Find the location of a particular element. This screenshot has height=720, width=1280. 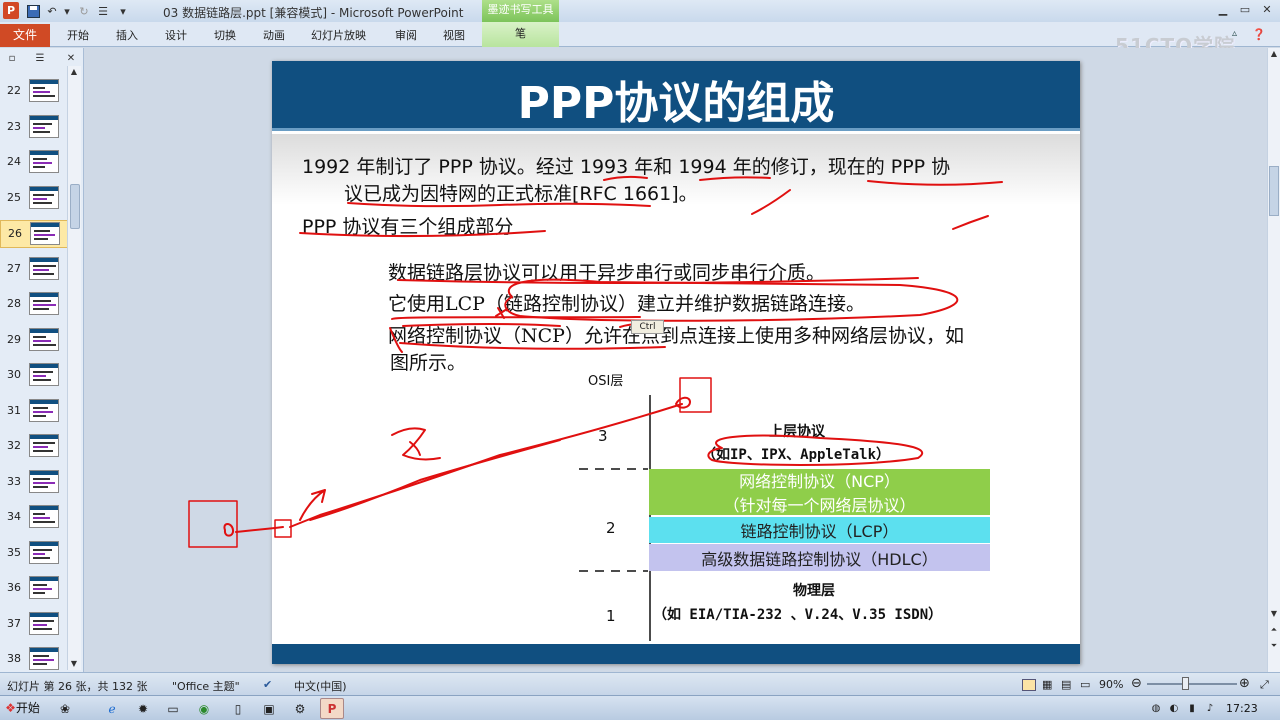

slide-sorter-icon: ▦ is located at coordinates (1047, 684).